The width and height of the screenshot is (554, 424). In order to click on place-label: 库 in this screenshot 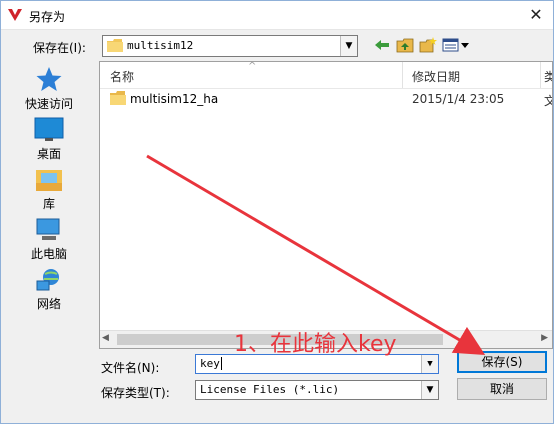, I will do `click(48, 204)`.